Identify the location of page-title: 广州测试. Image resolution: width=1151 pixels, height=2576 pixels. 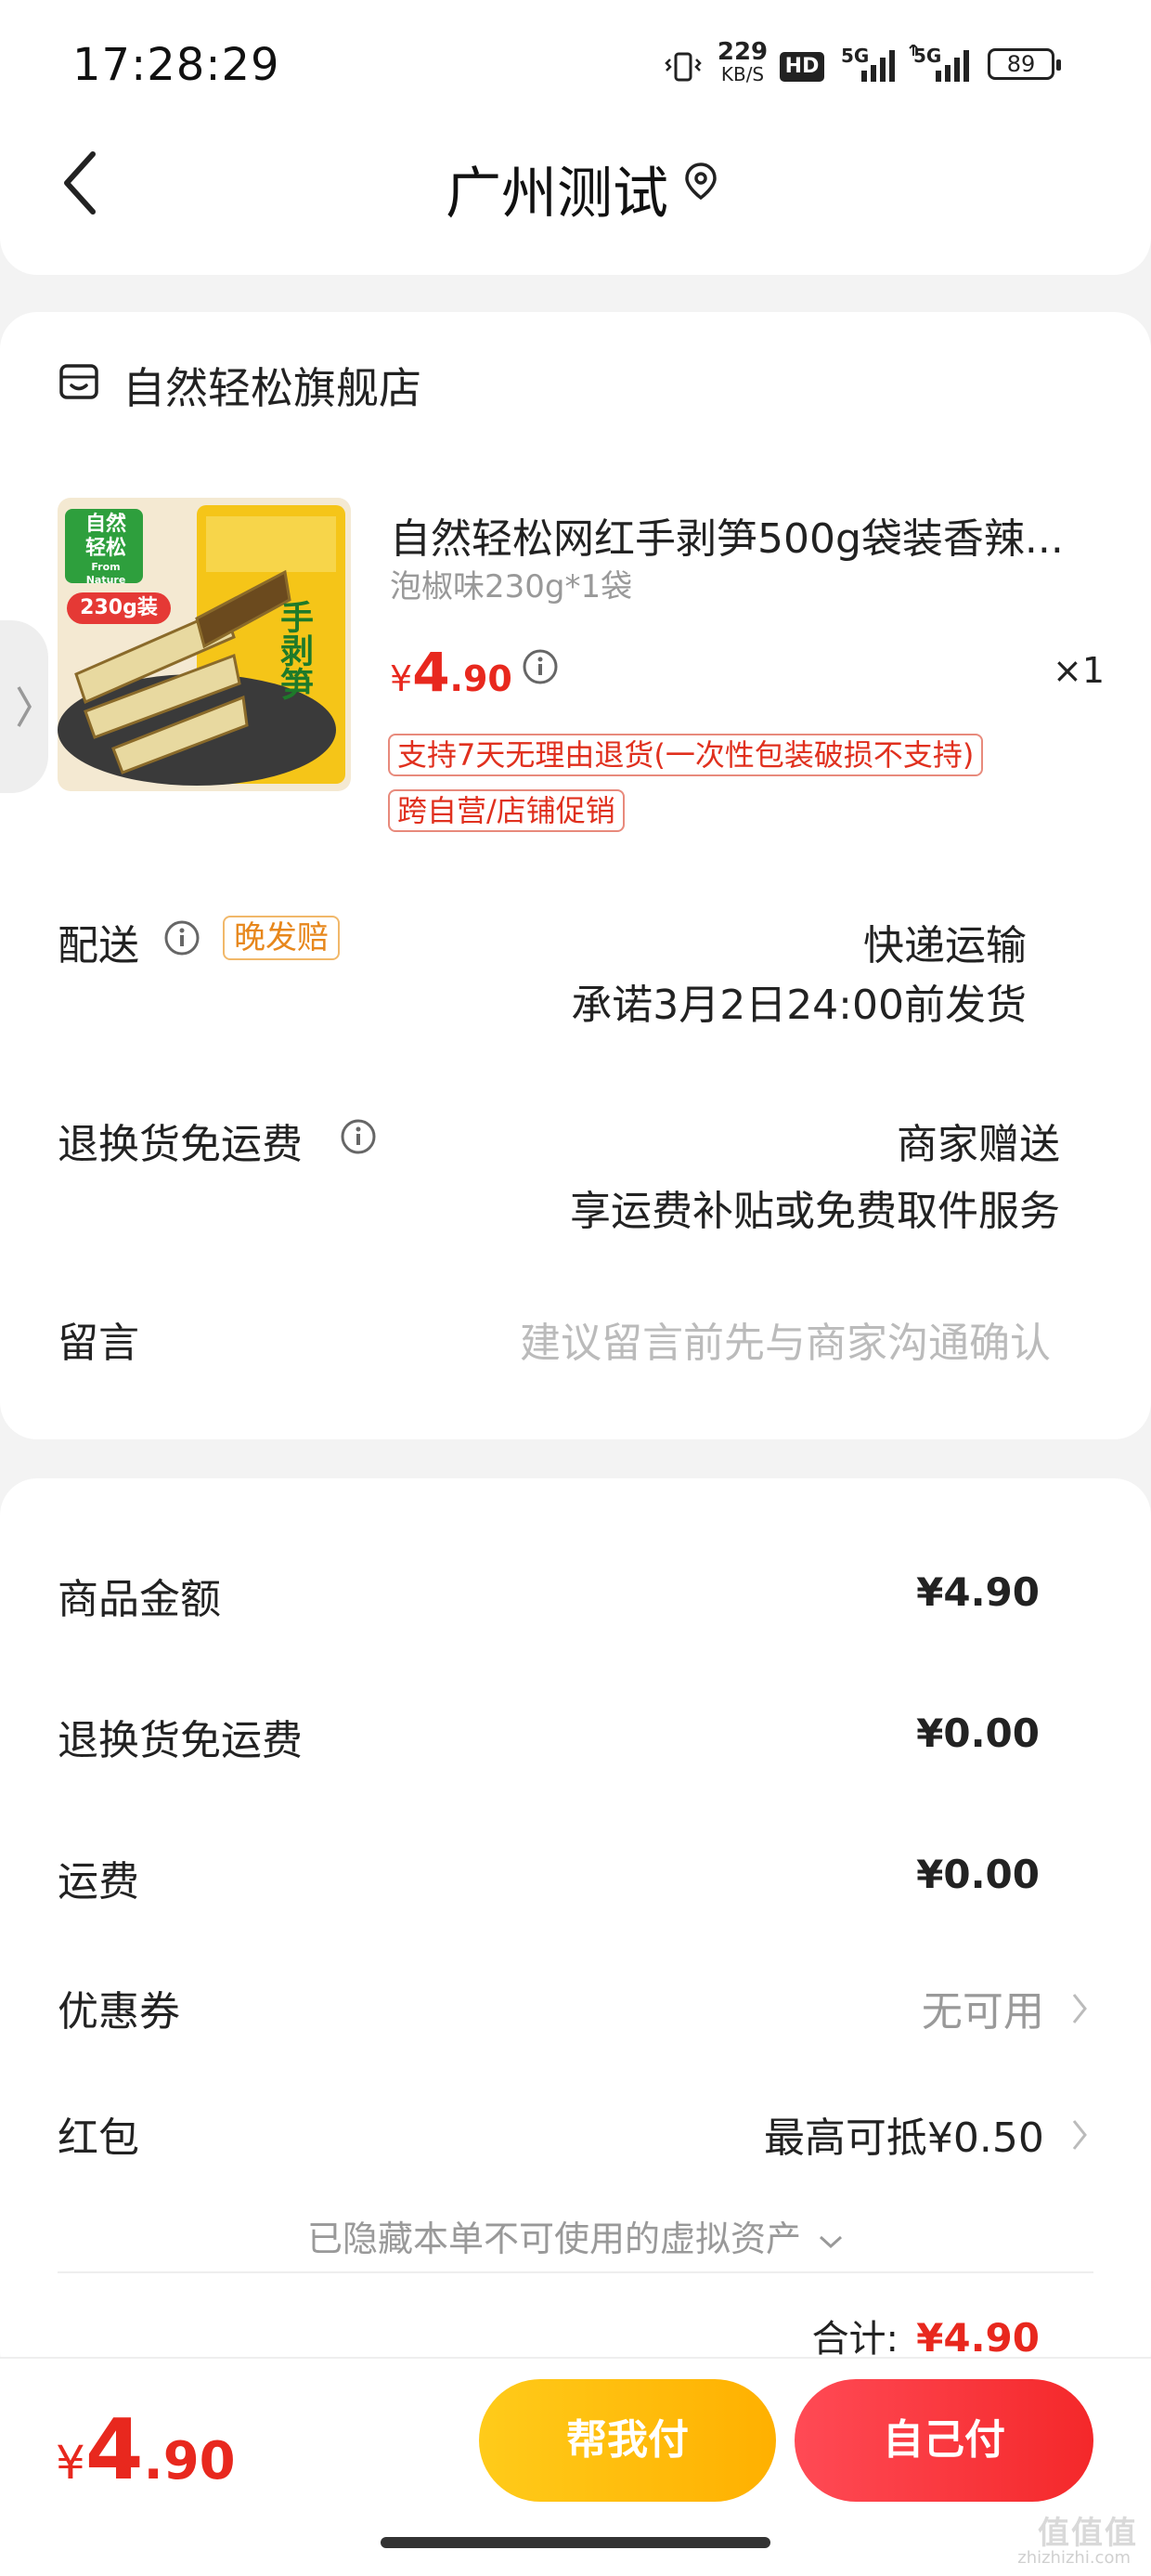
(557, 195).